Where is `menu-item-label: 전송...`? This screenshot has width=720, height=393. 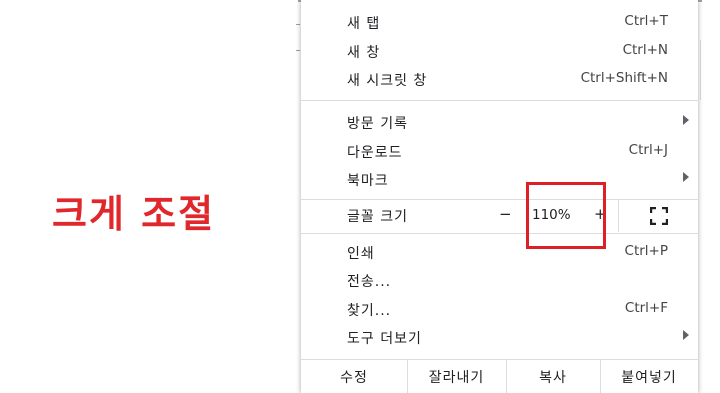 menu-item-label: 전송... is located at coordinates (369, 282).